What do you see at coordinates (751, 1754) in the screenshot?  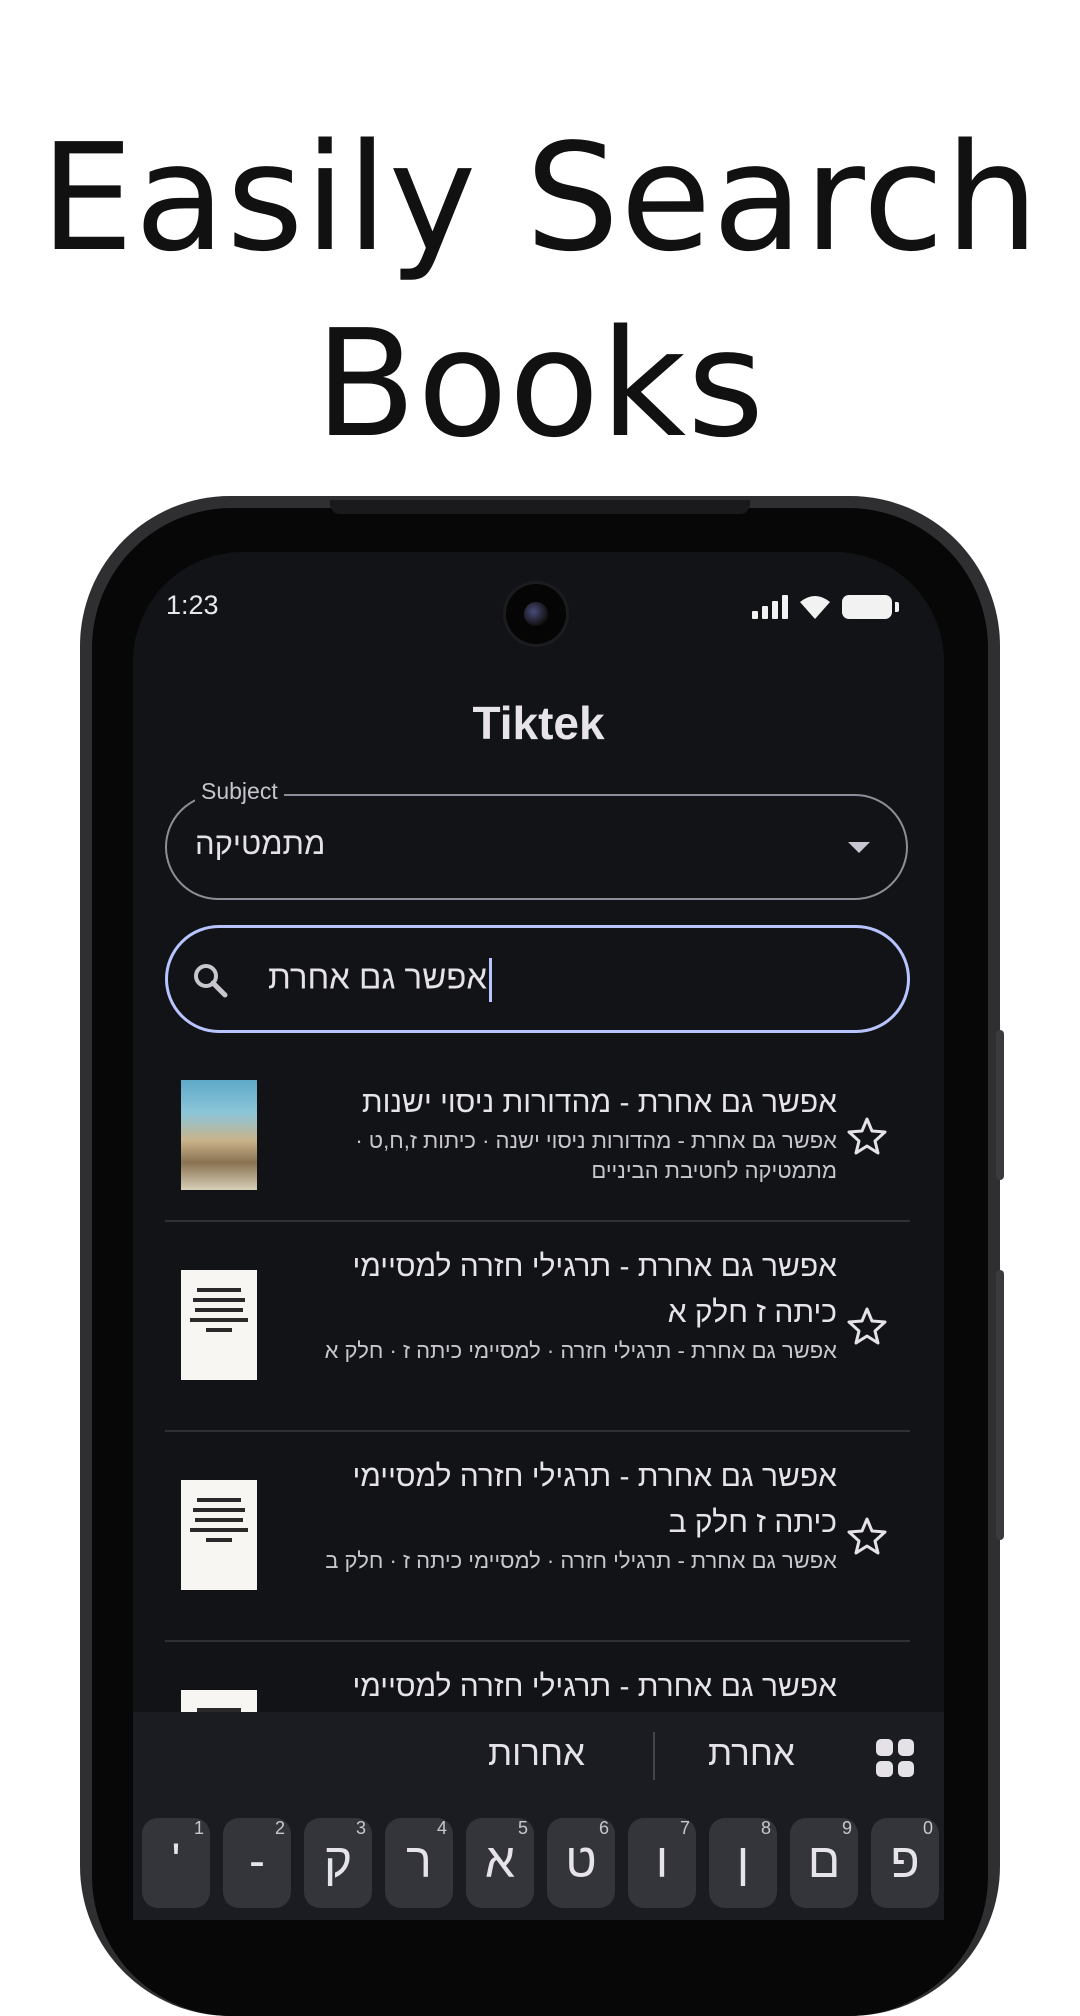 I see `suggestion-item: אחרת` at bounding box center [751, 1754].